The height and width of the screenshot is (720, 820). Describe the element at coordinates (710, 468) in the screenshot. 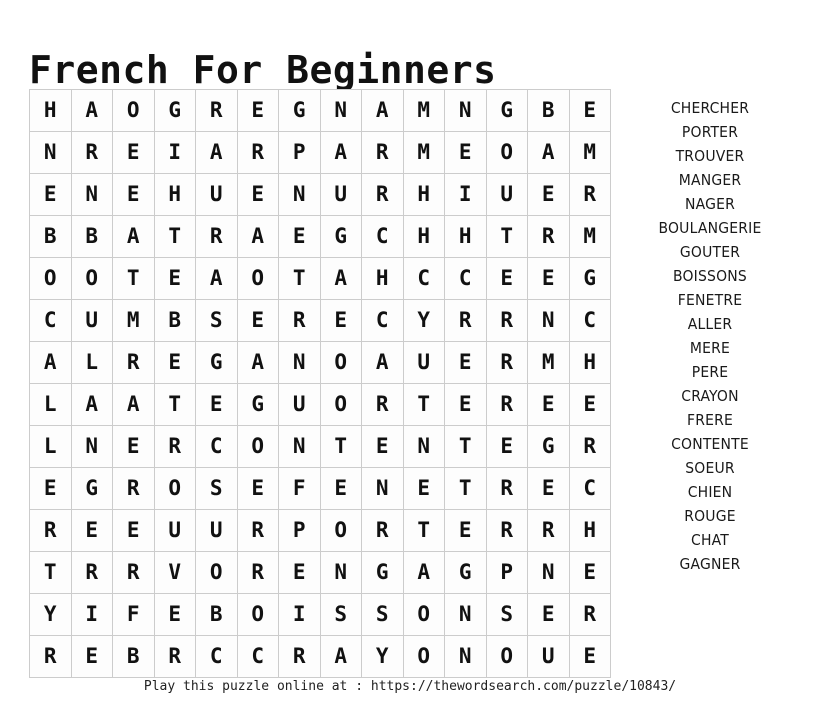

I see `word-list-item: SOEUR` at that location.